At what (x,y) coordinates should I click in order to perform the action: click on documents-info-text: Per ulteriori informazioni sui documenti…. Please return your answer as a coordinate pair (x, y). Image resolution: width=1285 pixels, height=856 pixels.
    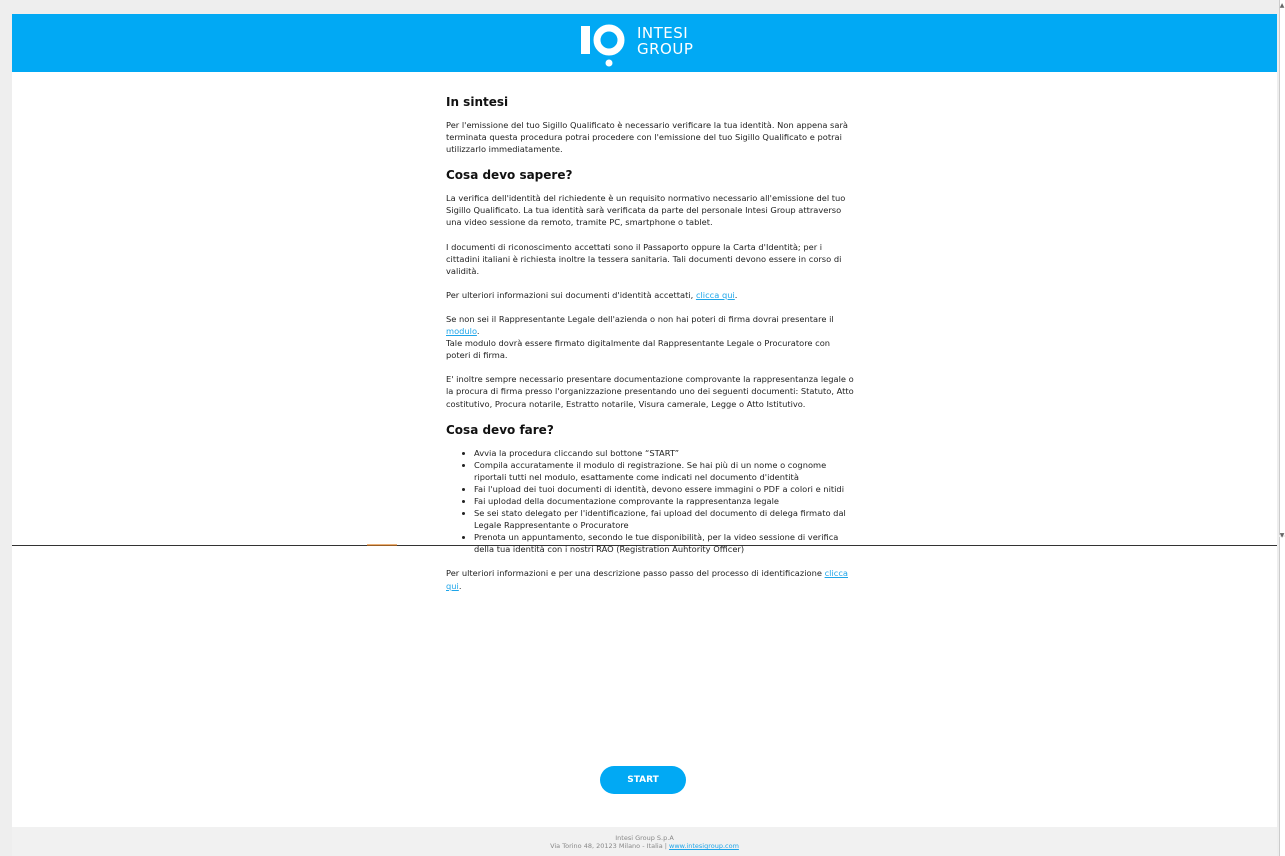
    Looking at the image, I should click on (571, 294).